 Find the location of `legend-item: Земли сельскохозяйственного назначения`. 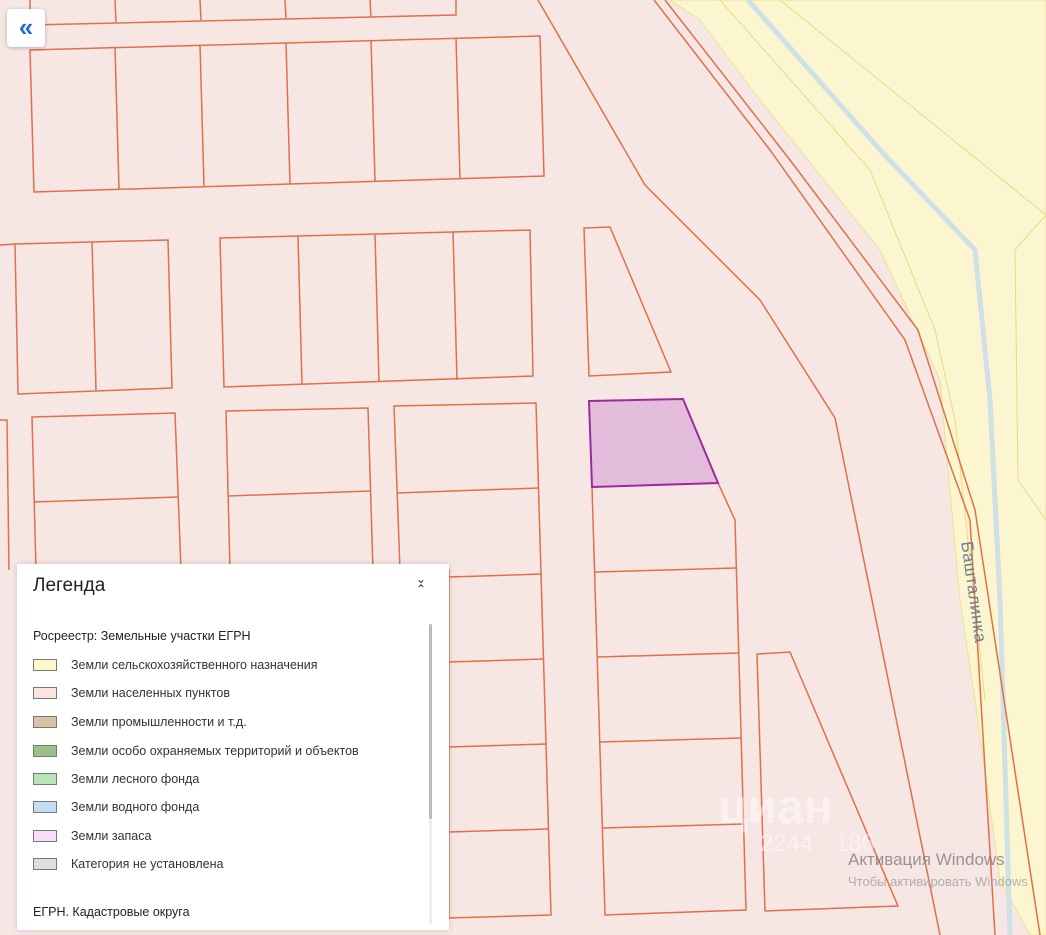

legend-item: Земли сельскохозяйственного назначения is located at coordinates (175, 665).